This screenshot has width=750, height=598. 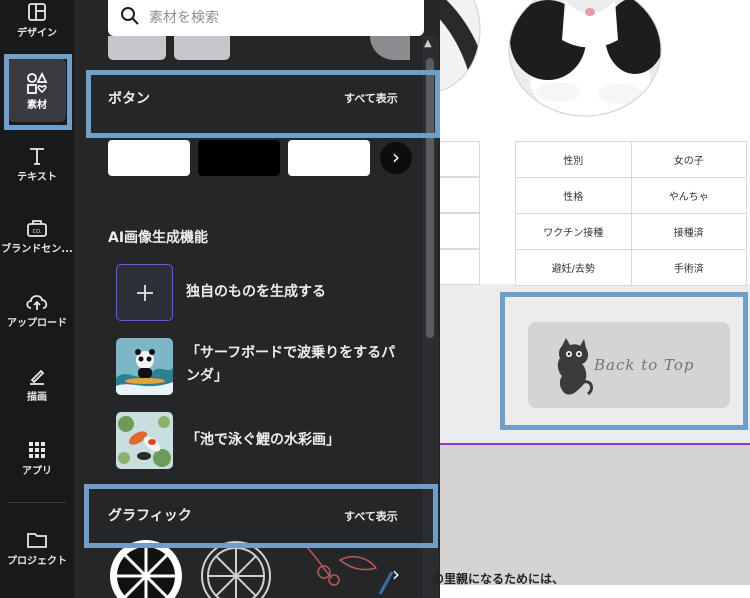 I want to click on rail-divider, so click(x=37, y=502).